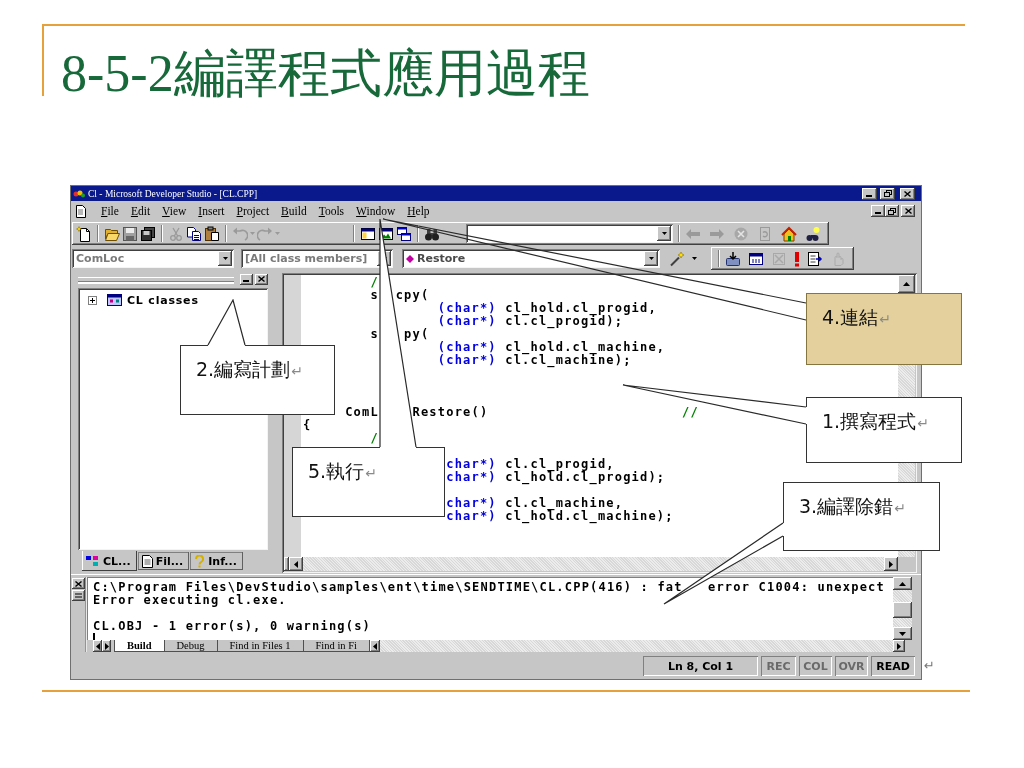  Describe the element at coordinates (569, 233) in the screenshot. I see `find-combo` at that location.